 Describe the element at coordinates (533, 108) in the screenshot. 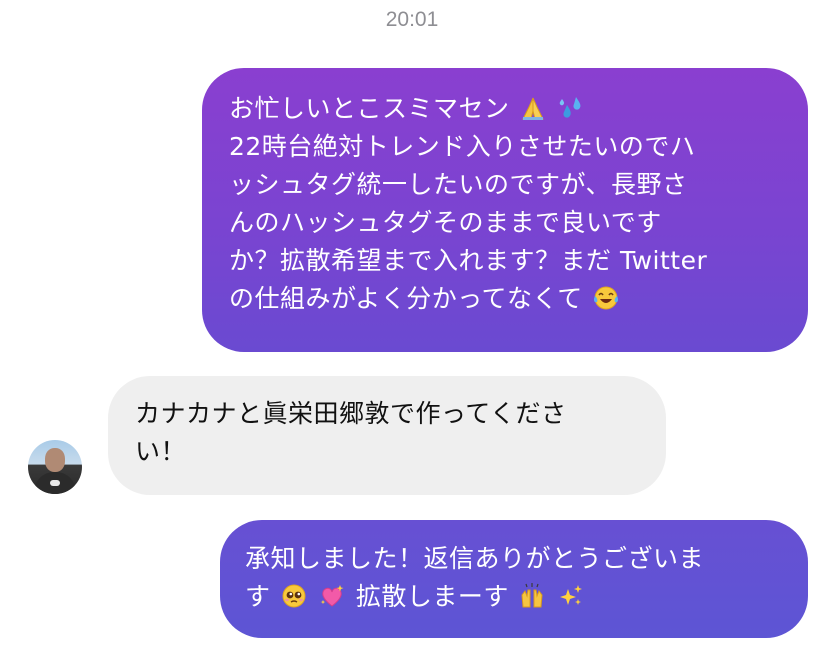

I see `folded-hands-icon` at that location.